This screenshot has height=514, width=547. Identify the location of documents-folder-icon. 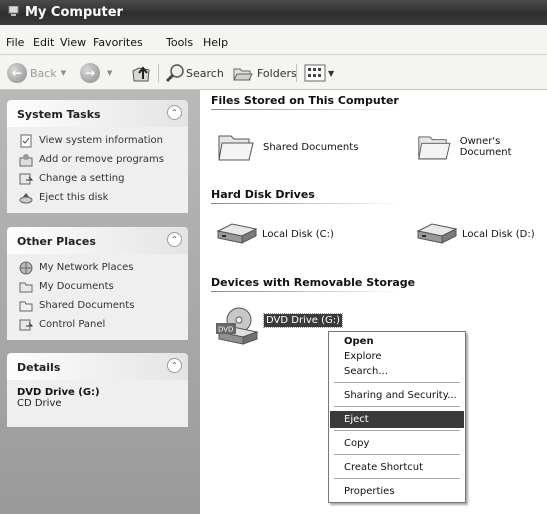
(26, 287).